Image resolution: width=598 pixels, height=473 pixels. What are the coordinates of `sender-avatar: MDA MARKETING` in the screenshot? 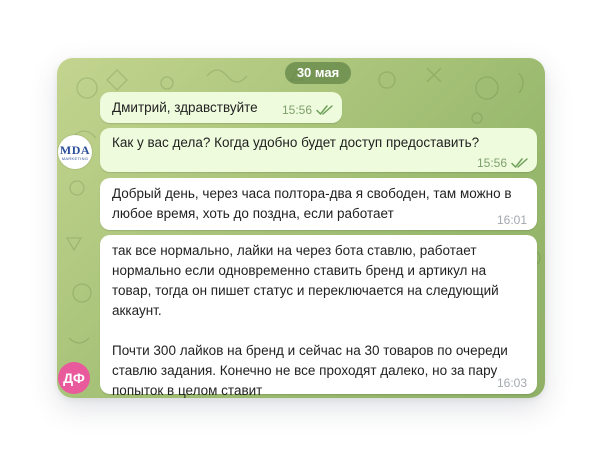 It's located at (75, 152).